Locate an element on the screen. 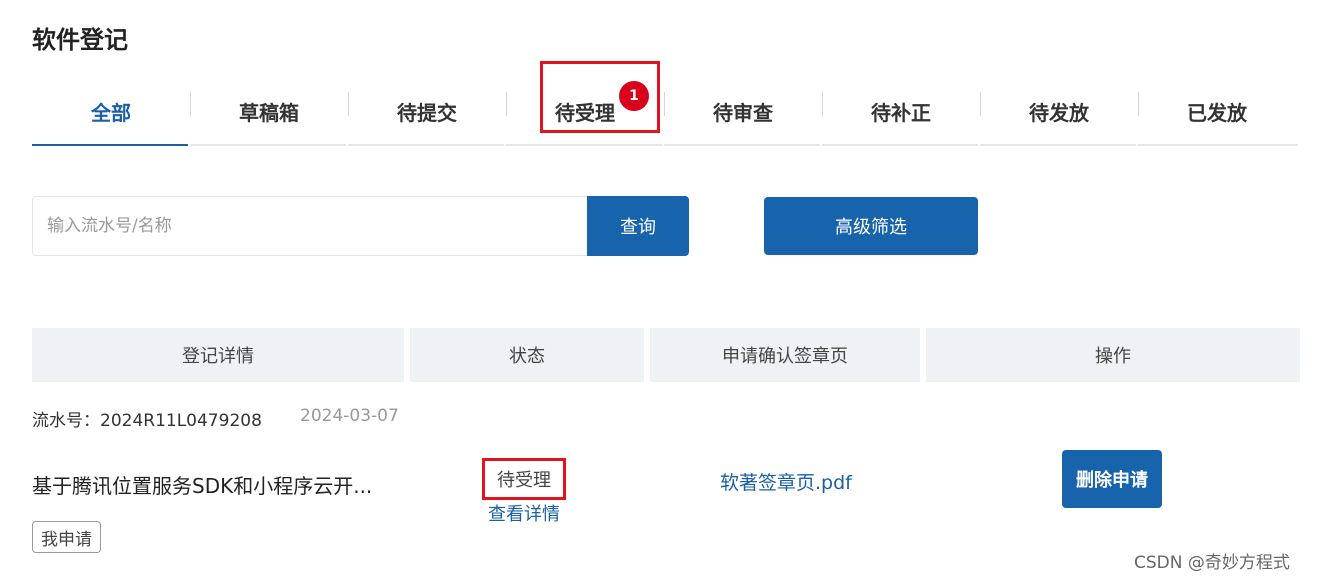 Image resolution: width=1320 pixels, height=580 pixels. tab-count-badge: 1 is located at coordinates (634, 95).